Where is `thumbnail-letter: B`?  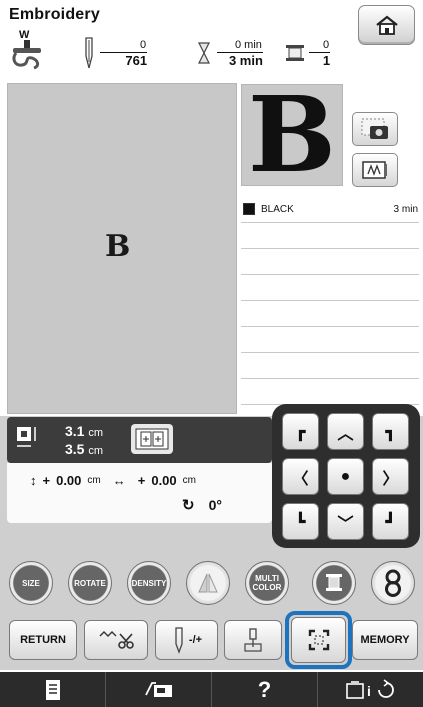
thumbnail-letter: B is located at coordinates (292, 134).